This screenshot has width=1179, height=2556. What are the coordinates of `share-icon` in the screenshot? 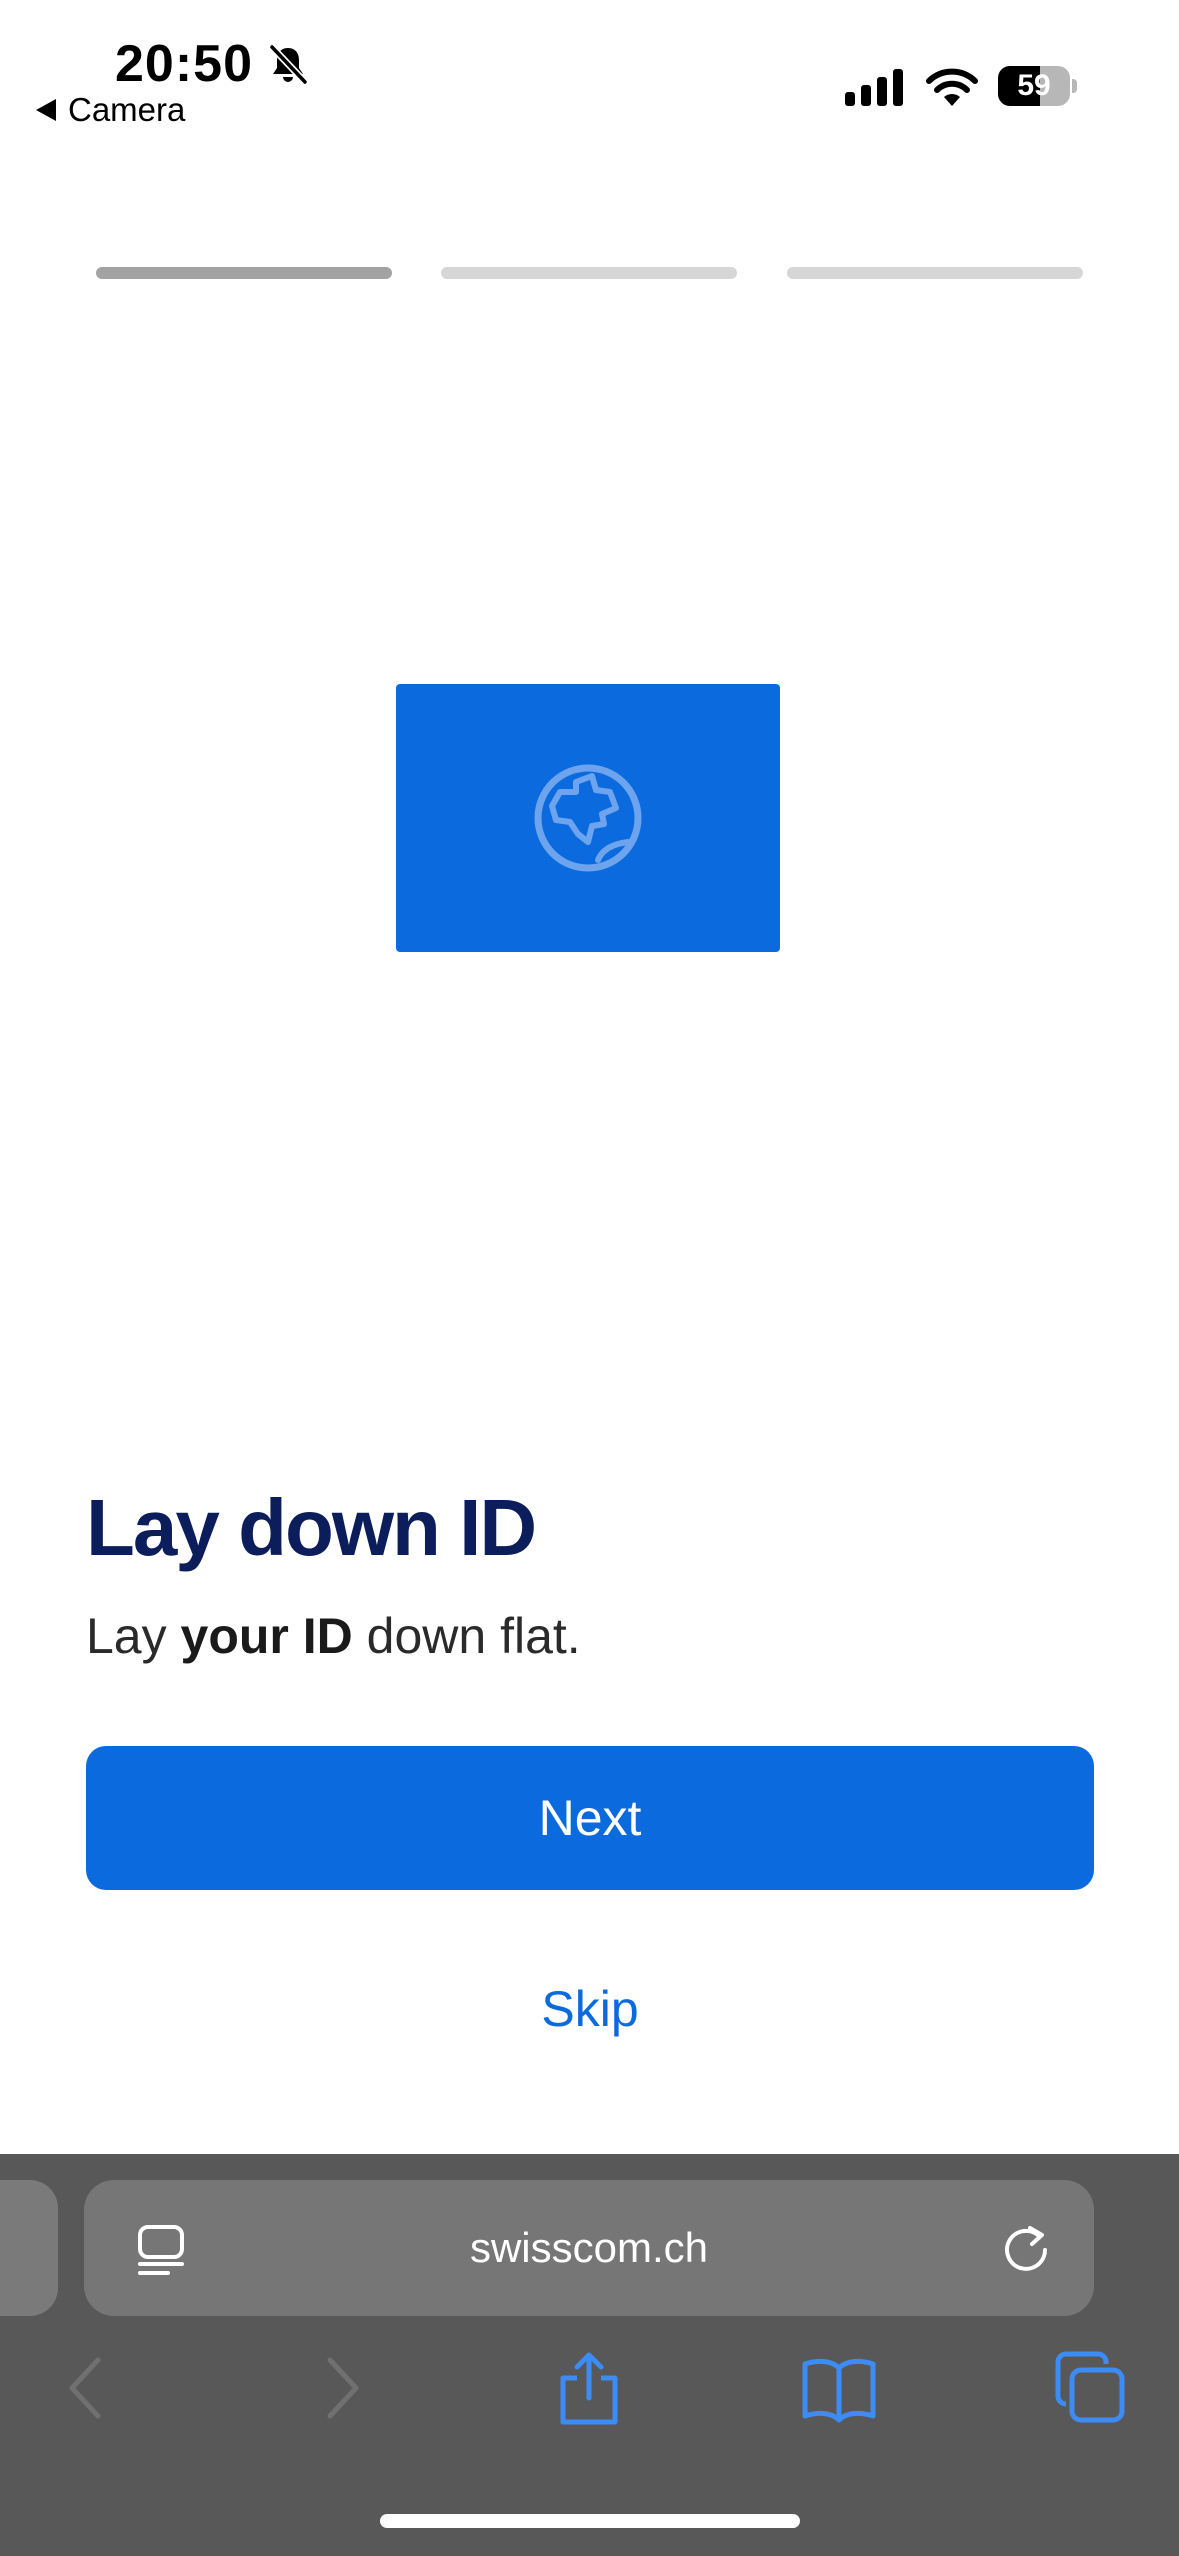 It's located at (589, 2388).